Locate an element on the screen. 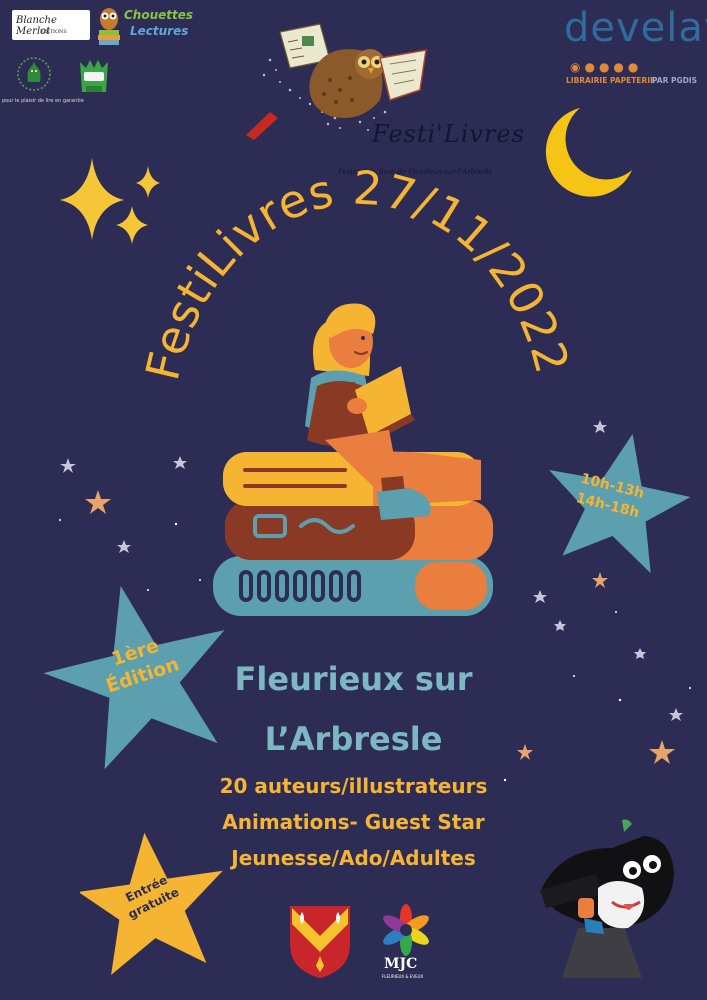 Image resolution: width=707 pixels, height=1000 pixels. girl-reading-illustration is located at coordinates (353, 459).